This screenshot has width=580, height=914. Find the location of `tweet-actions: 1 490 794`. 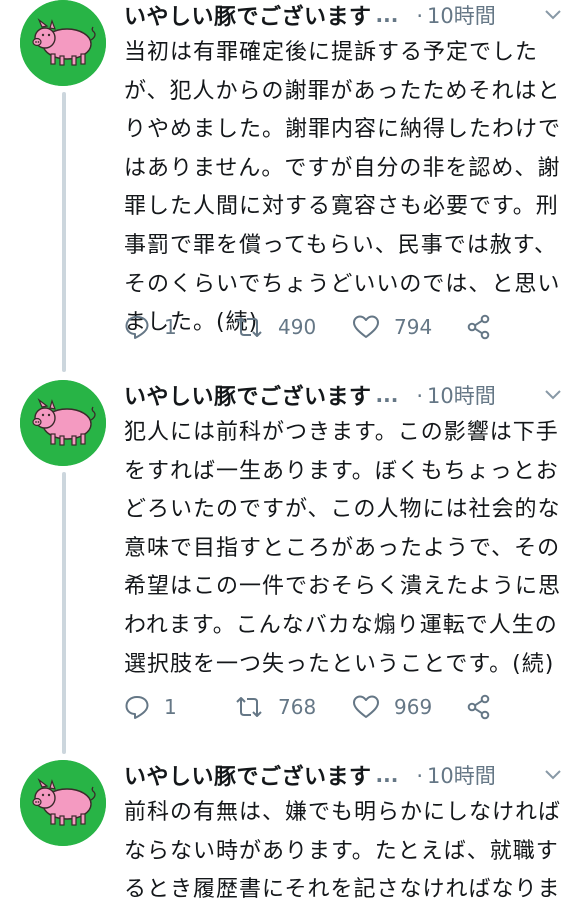

tweet-actions: 1 490 794 is located at coordinates (308, 327).